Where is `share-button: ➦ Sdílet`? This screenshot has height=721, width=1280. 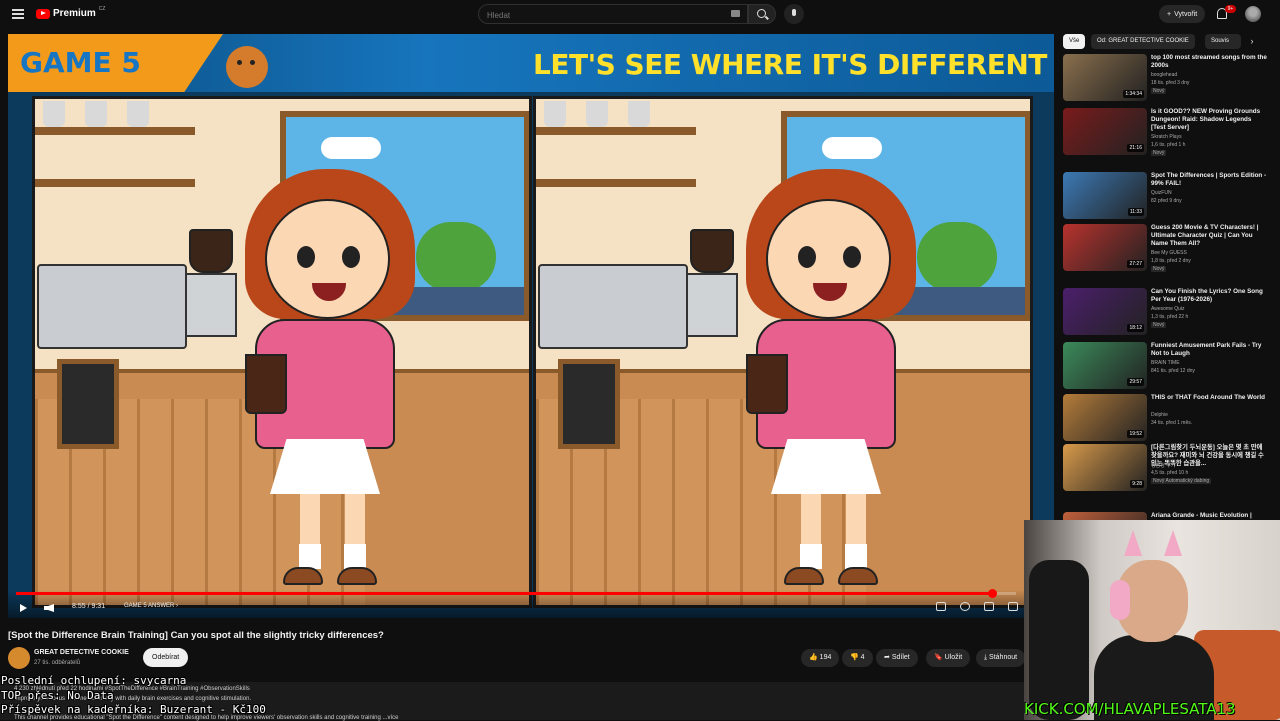
share-button: ➦ Sdílet is located at coordinates (897, 658).